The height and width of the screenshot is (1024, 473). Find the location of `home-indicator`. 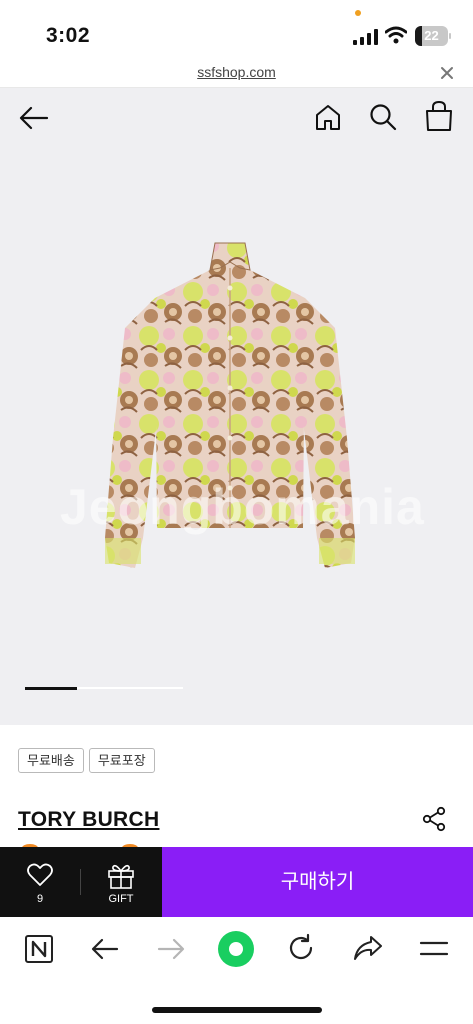

home-indicator is located at coordinates (237, 1010).